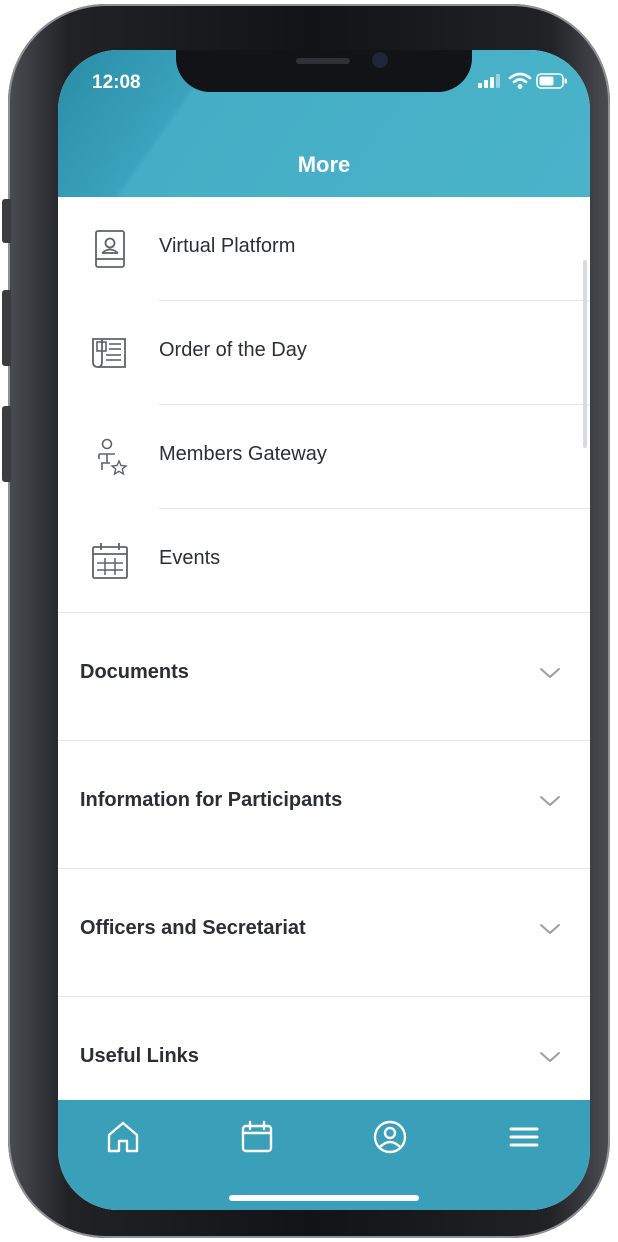  Describe the element at coordinates (380, 60) in the screenshot. I see `front-camera` at that location.